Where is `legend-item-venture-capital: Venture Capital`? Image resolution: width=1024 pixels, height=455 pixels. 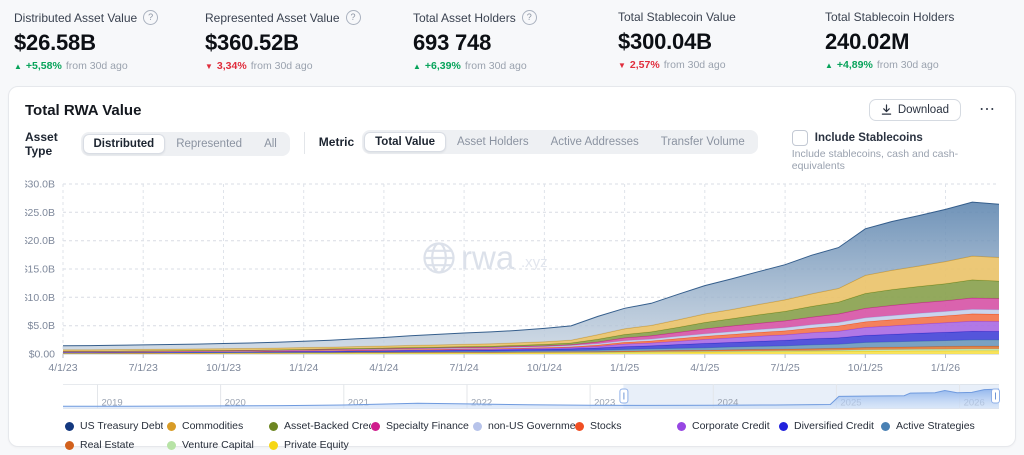 legend-item-venture-capital: Venture Capital is located at coordinates (218, 445).